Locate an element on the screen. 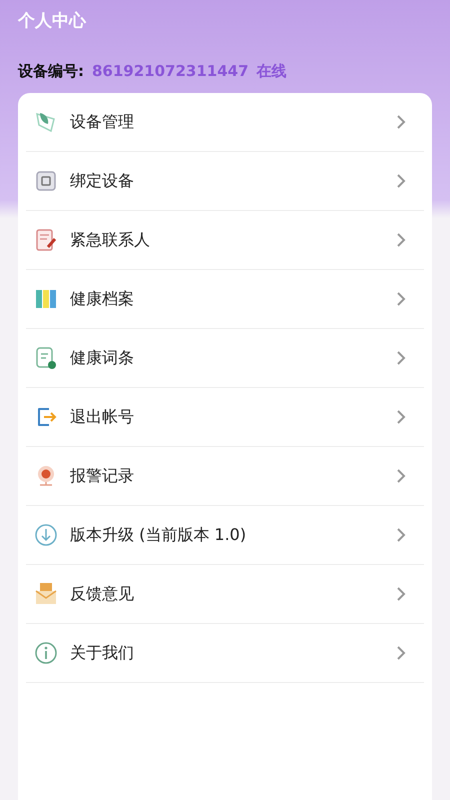  menu-item: 健康词条 is located at coordinates (225, 358).